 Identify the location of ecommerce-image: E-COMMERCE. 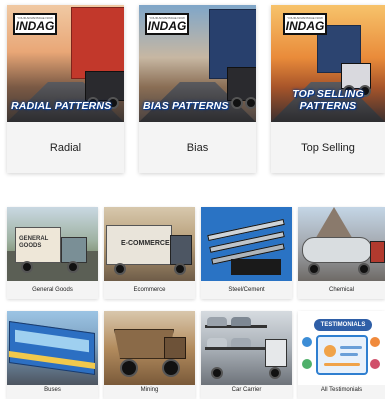
(149, 244).